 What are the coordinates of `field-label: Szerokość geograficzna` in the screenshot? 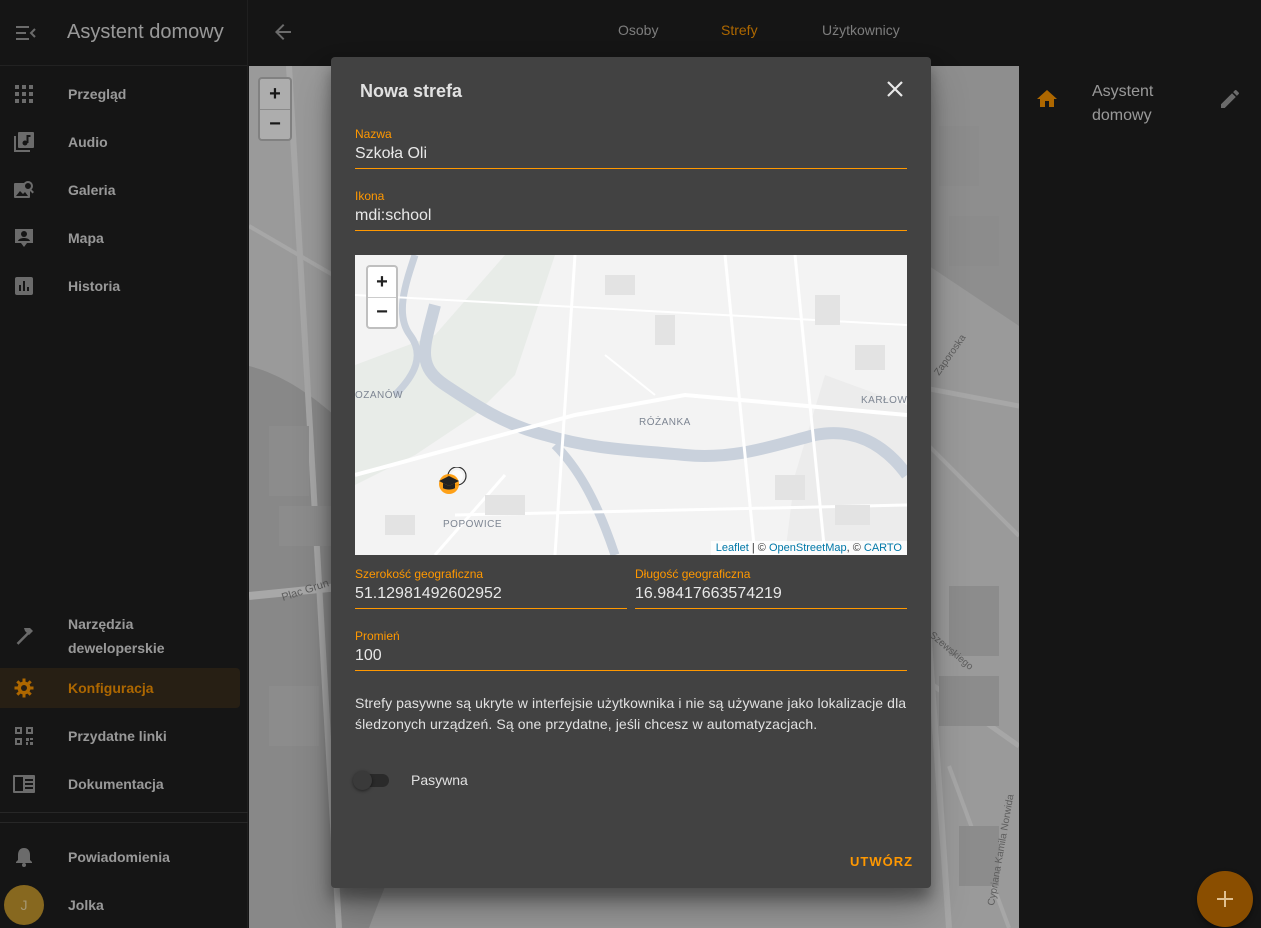 It's located at (419, 574).